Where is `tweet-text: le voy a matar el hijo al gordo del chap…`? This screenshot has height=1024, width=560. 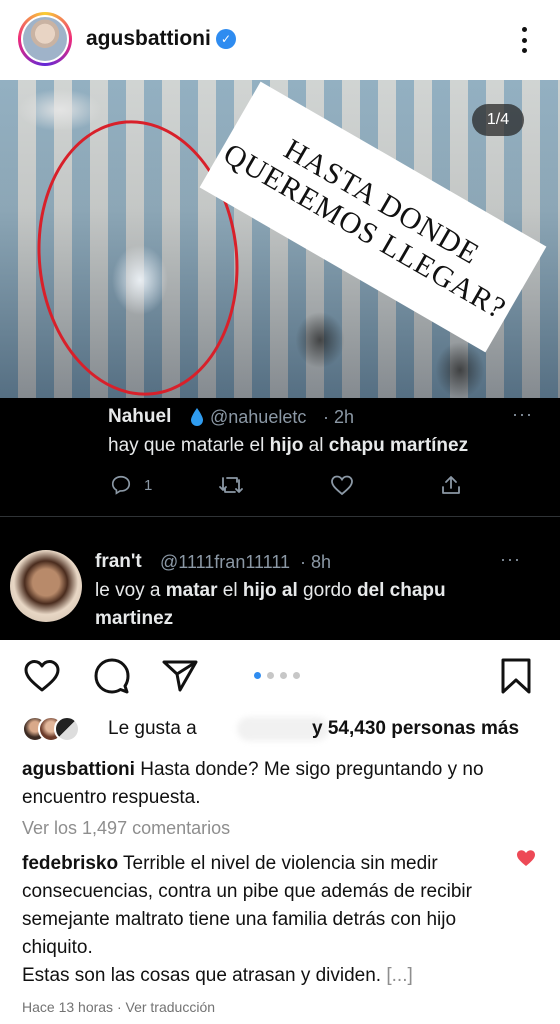
tweet-text: le voy a matar el hijo al gordo del chap… is located at coordinates (270, 604).